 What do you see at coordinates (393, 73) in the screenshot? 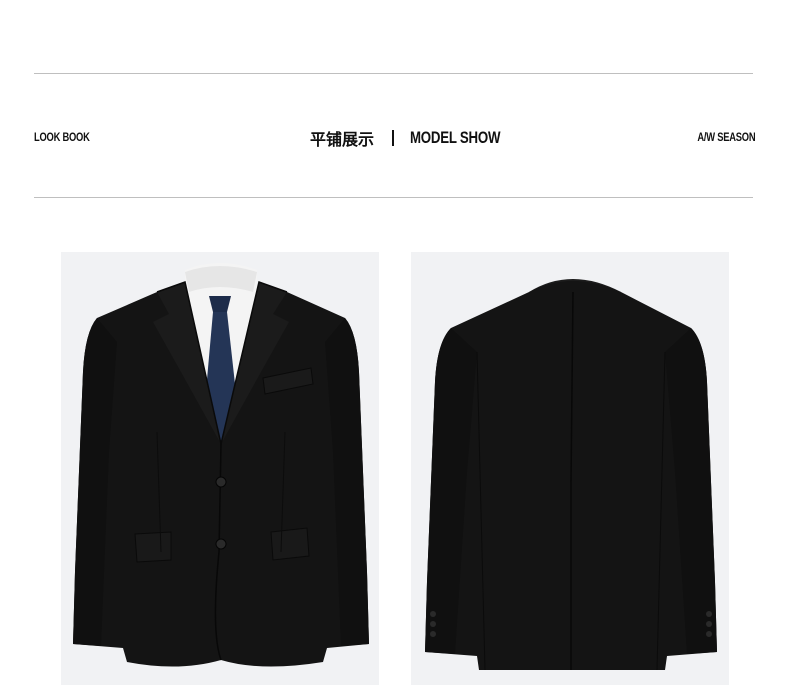
I see `top-divider-line` at bounding box center [393, 73].